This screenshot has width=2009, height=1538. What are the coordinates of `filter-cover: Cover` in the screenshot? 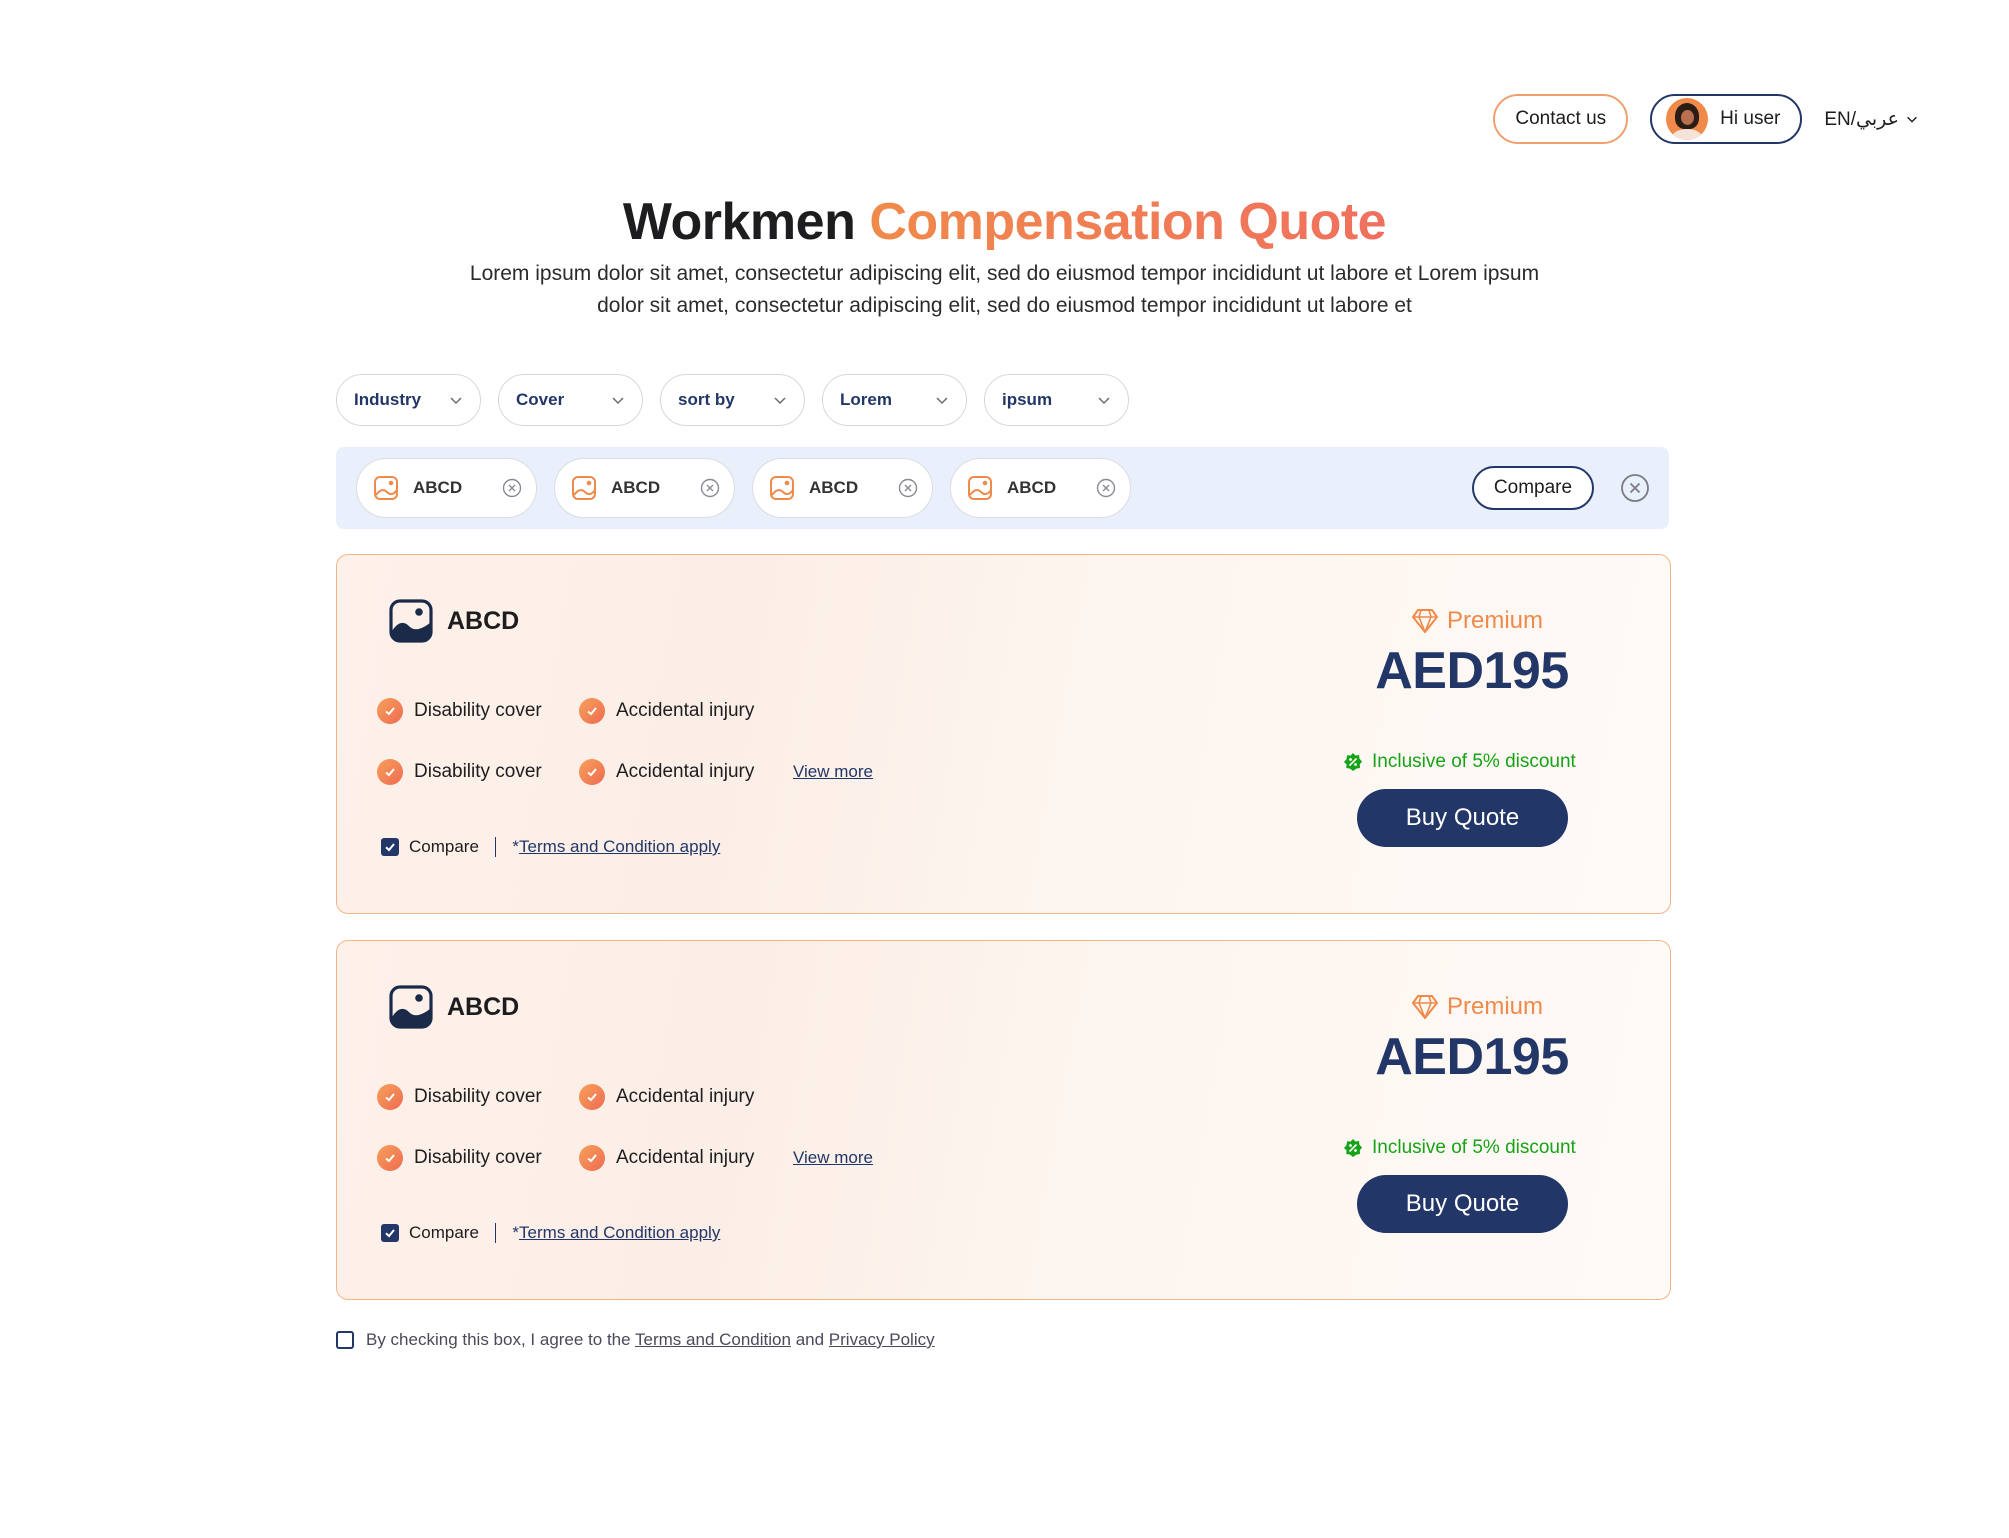 It's located at (570, 400).